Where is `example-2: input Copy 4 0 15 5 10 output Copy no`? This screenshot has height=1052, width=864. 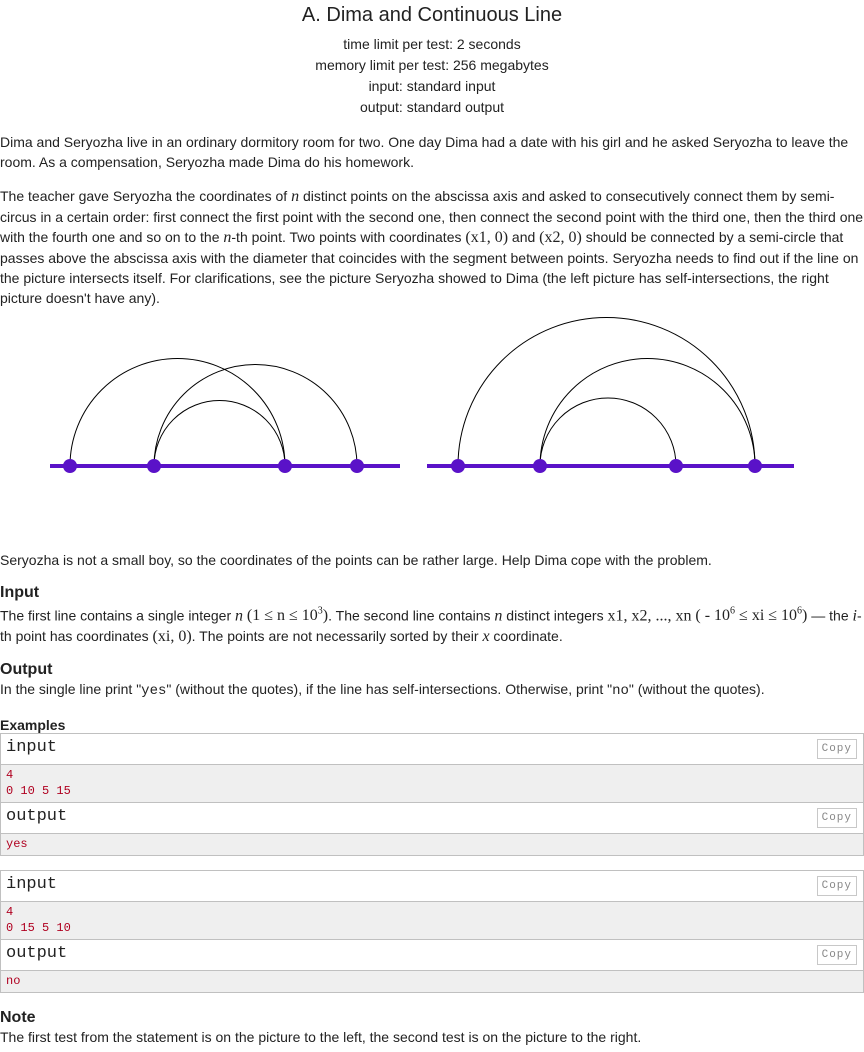
example-2: input Copy 4 0 15 5 10 output Copy no is located at coordinates (432, 932).